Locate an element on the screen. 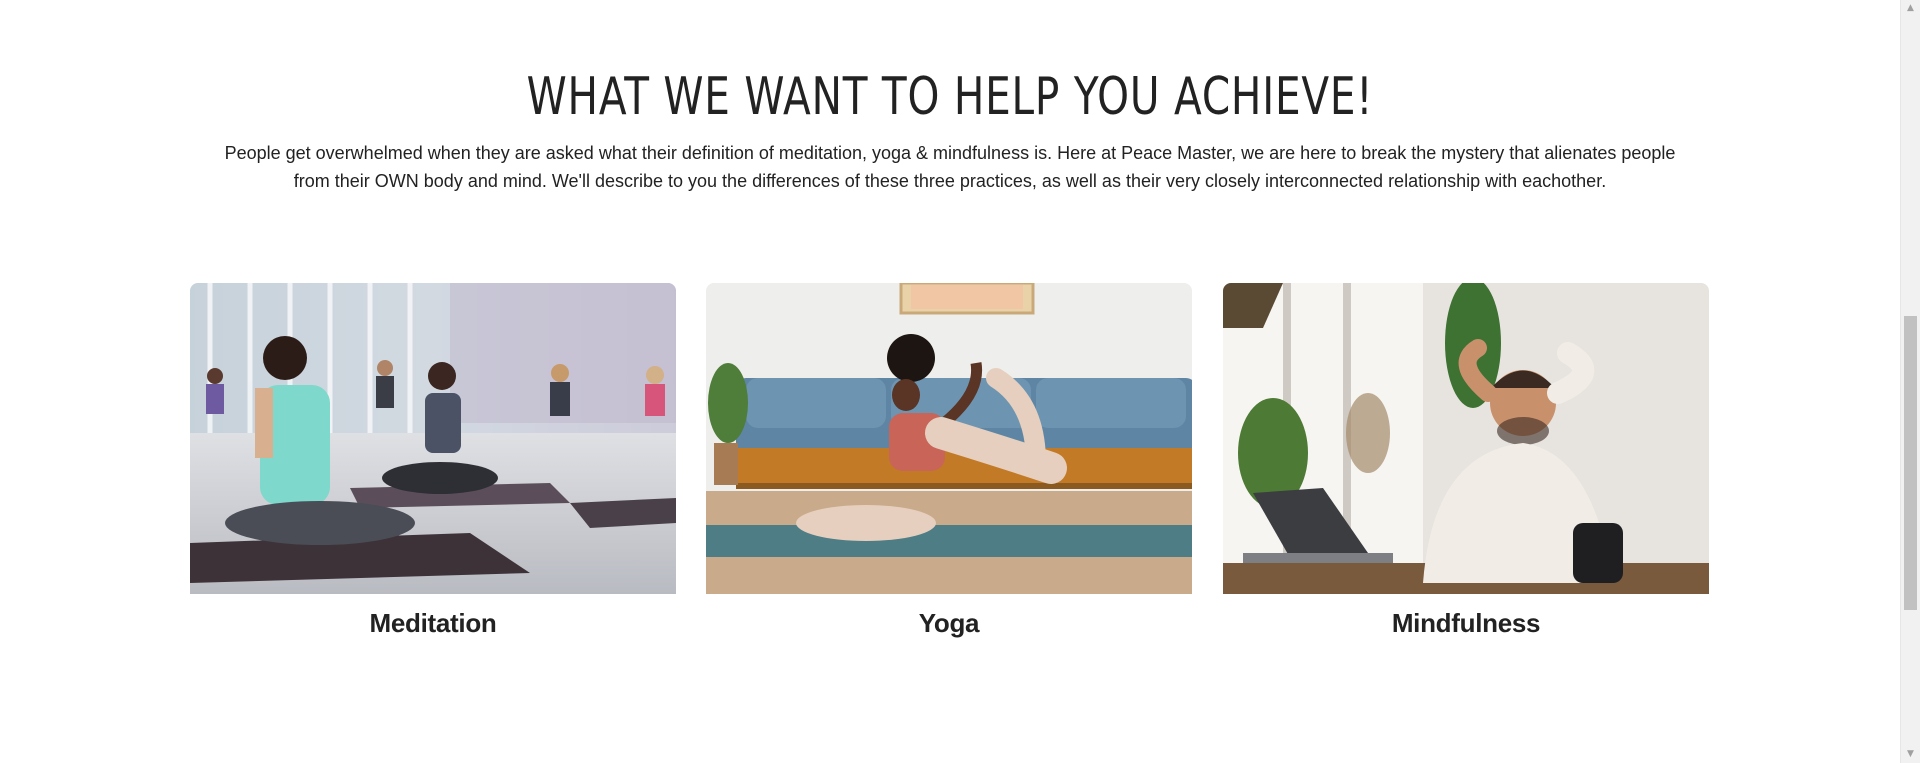 The width and height of the screenshot is (1920, 763). meditation-image is located at coordinates (433, 438).